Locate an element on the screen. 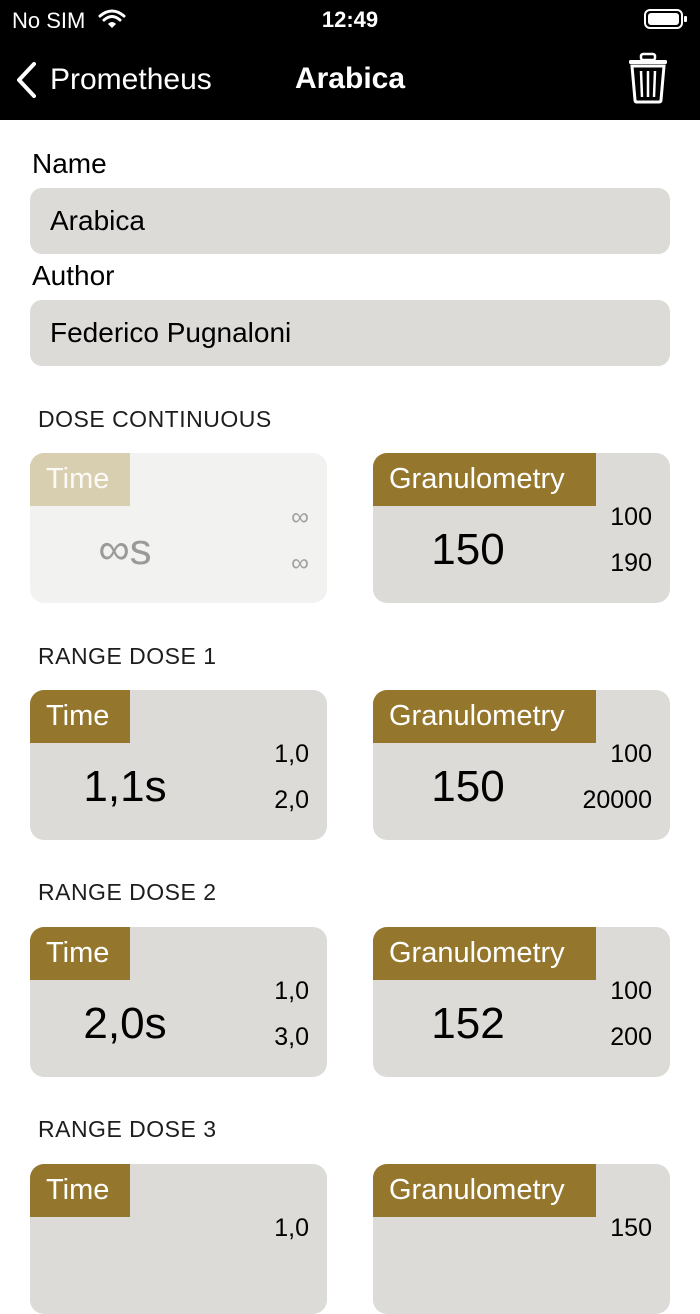 This screenshot has width=700, height=1314. time-card: Time ∞s ∞ ∞ is located at coordinates (178, 528).